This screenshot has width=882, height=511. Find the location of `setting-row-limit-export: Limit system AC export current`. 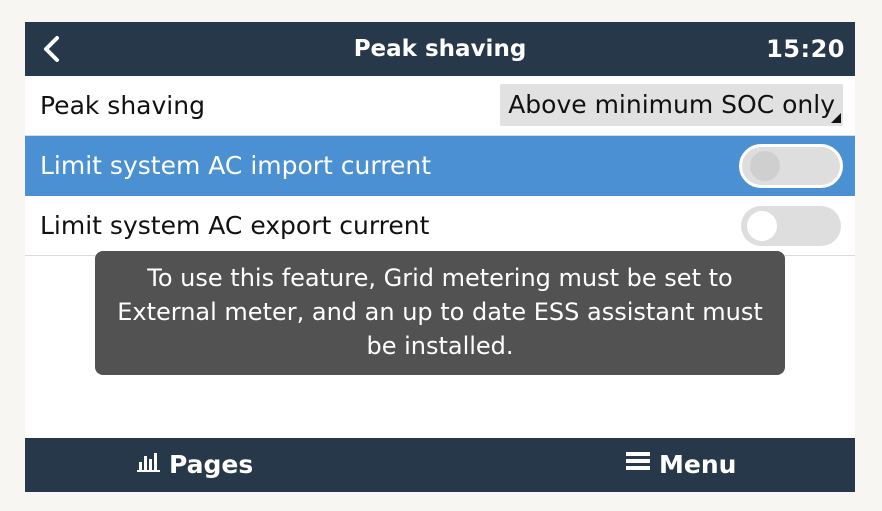

setting-row-limit-export: Limit system AC export current is located at coordinates (440, 226).